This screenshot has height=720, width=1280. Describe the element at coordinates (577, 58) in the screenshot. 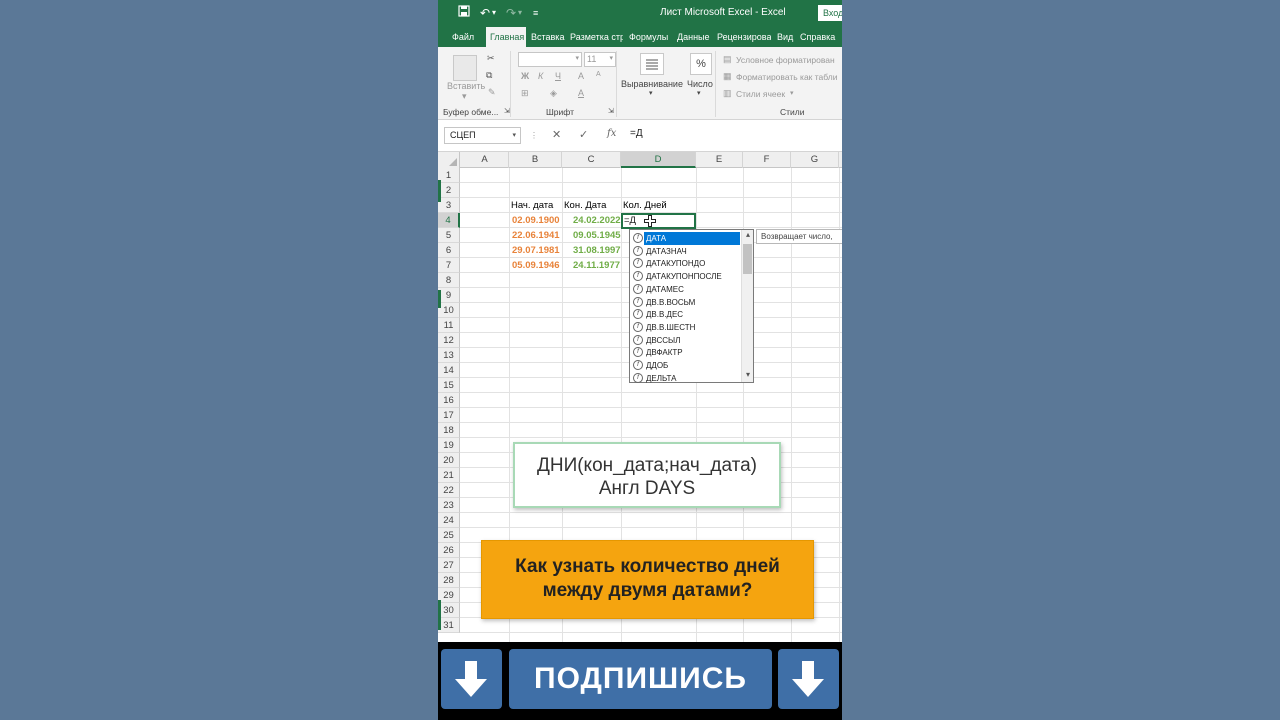

I see `font-name-dropdown-icon: ▾` at that location.